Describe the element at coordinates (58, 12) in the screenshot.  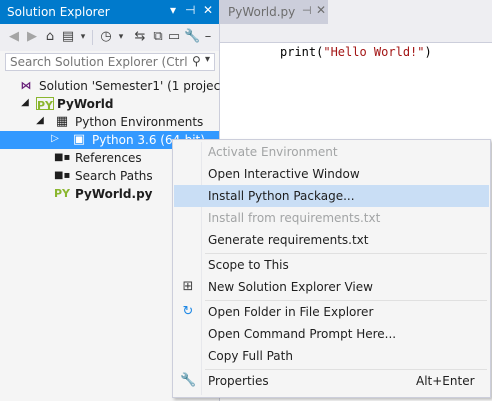
I see `solution-explorer-title: Solution Explorer` at that location.